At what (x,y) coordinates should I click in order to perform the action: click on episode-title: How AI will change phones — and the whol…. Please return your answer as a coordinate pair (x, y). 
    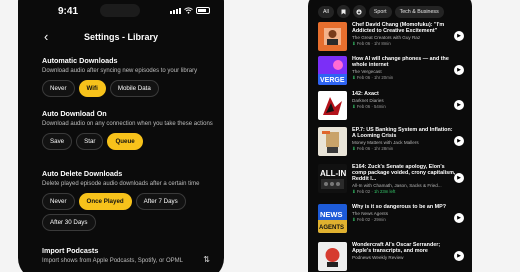
    Looking at the image, I should click on (400, 62).